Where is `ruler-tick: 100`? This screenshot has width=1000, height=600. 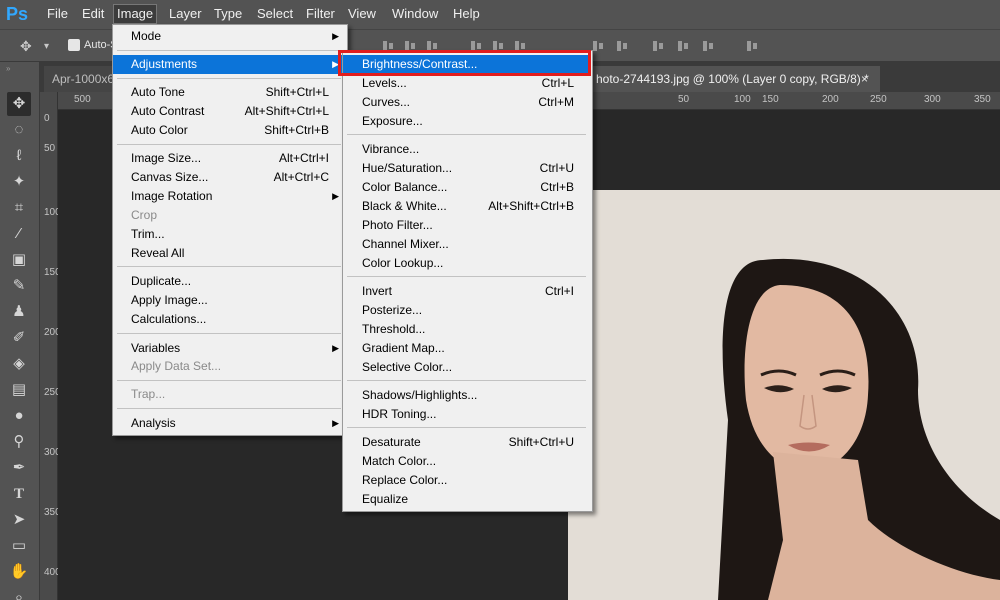
ruler-tick: 100 is located at coordinates (742, 99).